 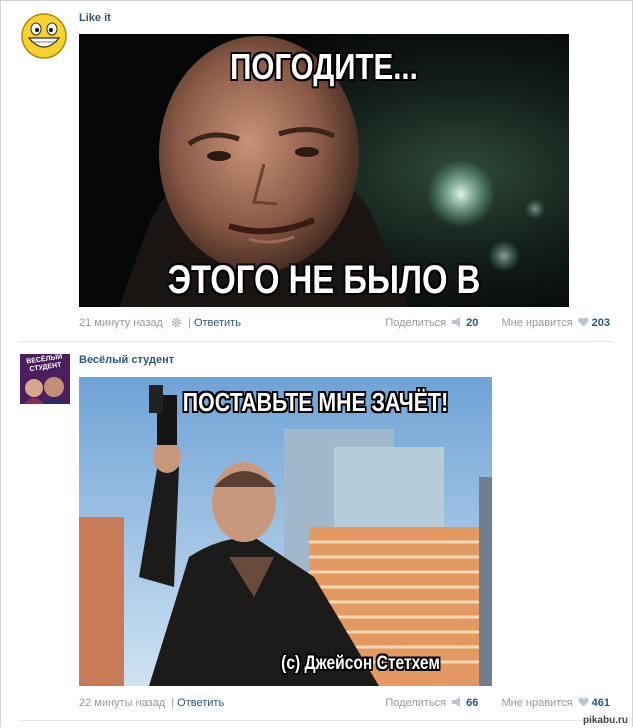 I want to click on share-count: 20, so click(x=472, y=323).